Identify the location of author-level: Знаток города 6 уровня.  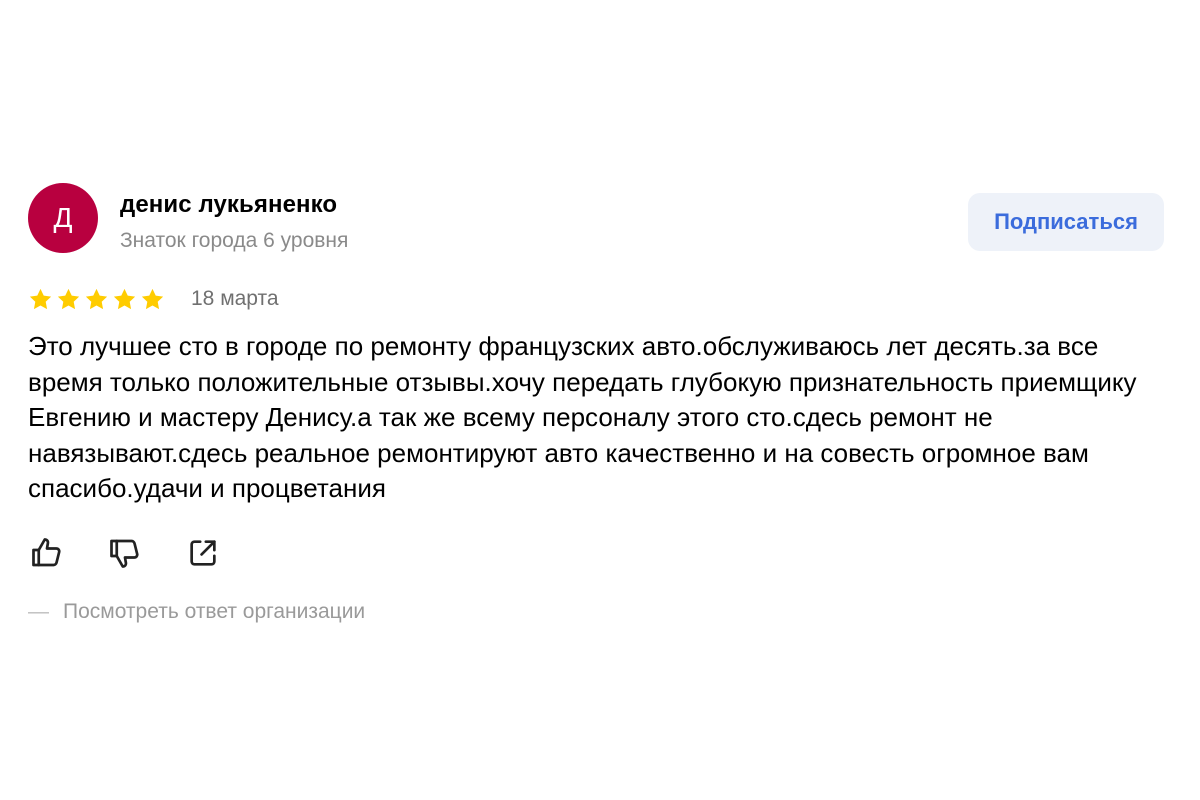
(234, 240).